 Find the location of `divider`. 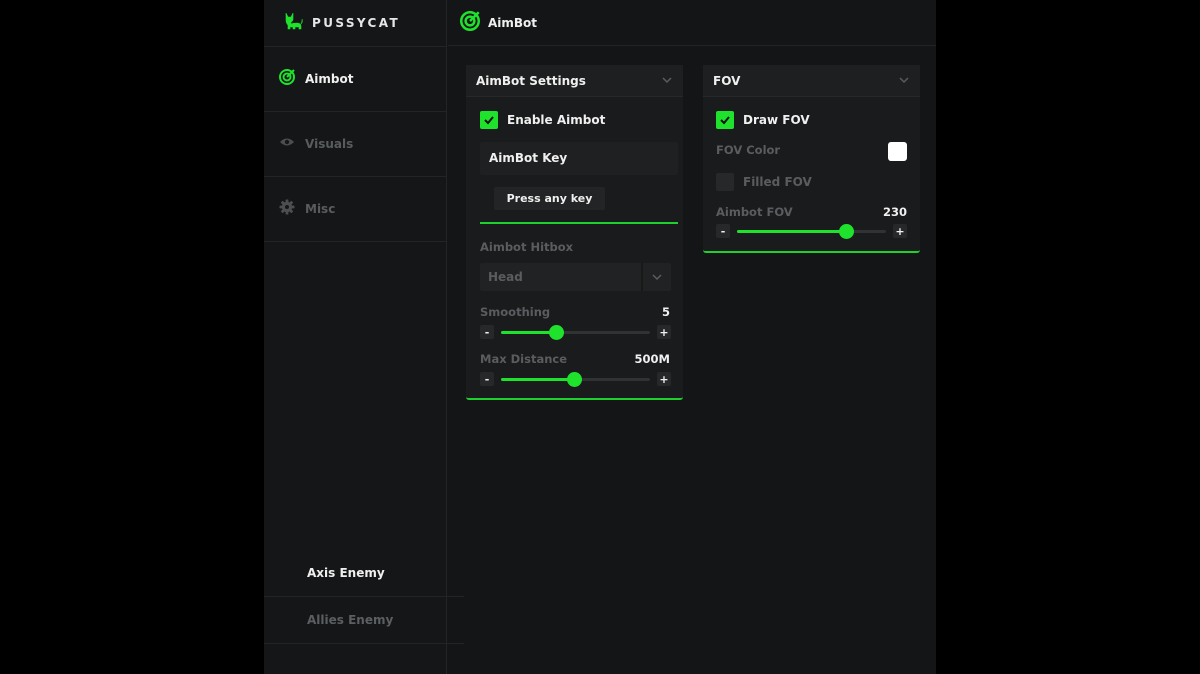

divider is located at coordinates (579, 223).